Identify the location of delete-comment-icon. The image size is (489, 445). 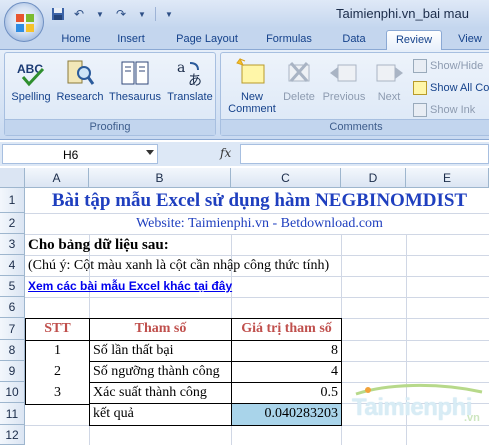
(299, 72).